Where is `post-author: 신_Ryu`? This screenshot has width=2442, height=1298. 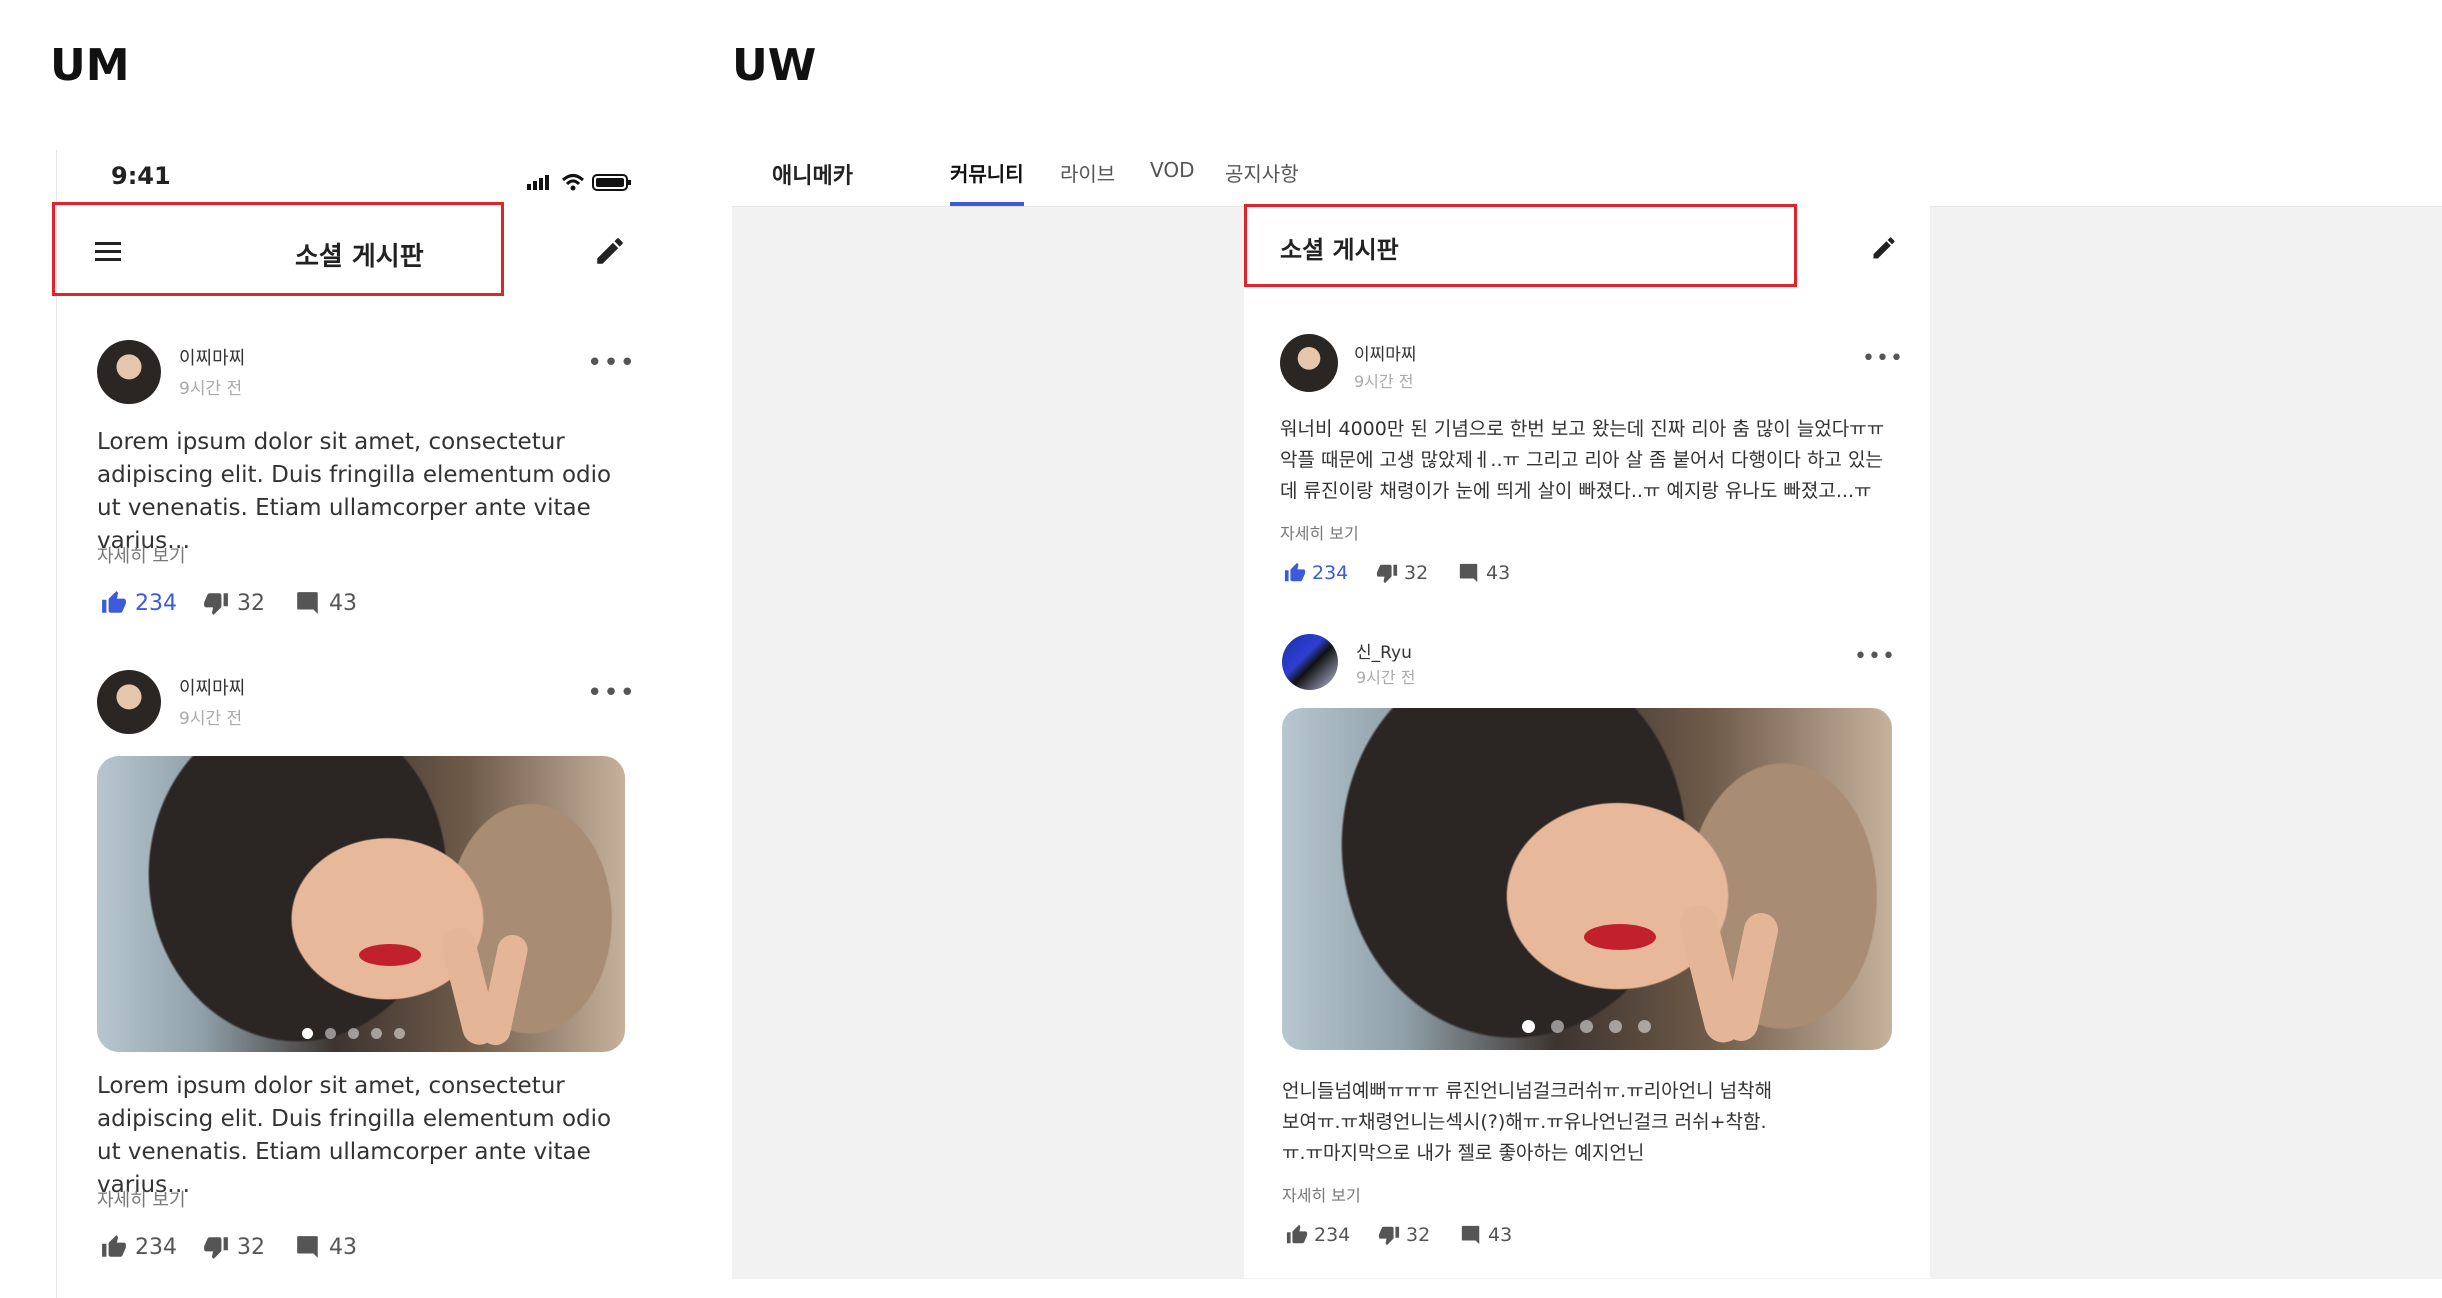
post-author: 신_Ryu is located at coordinates (1384, 650).